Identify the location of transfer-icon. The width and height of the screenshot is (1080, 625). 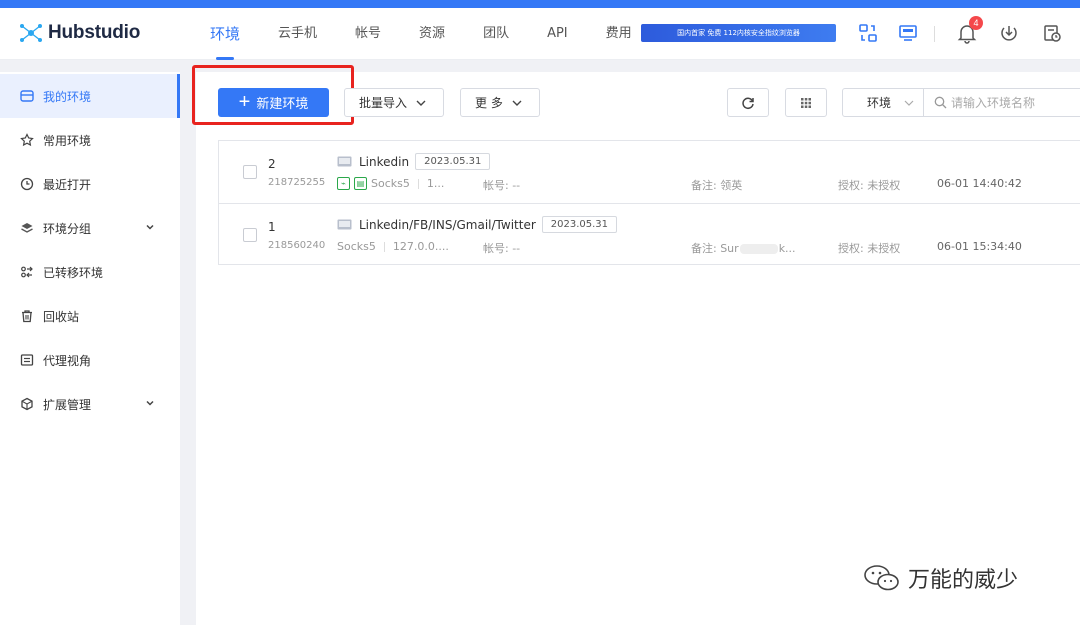
(27, 272).